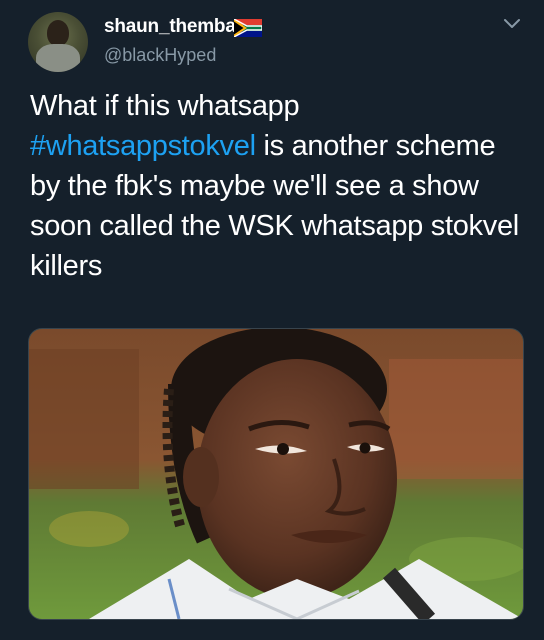 Image resolution: width=544 pixels, height=640 pixels. Describe the element at coordinates (170, 27) in the screenshot. I see `author-display-name: shaun_themba` at that location.